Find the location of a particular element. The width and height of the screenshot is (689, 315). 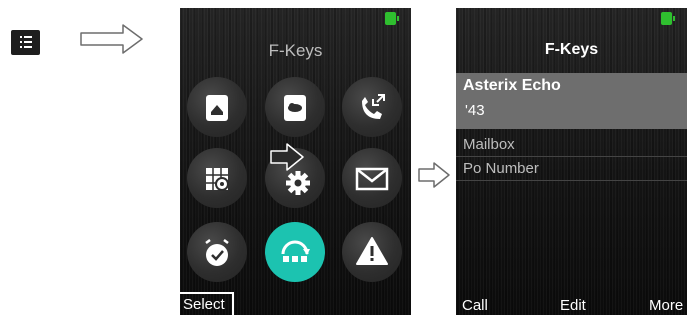

call-softkey: Call is located at coordinates (475, 305).